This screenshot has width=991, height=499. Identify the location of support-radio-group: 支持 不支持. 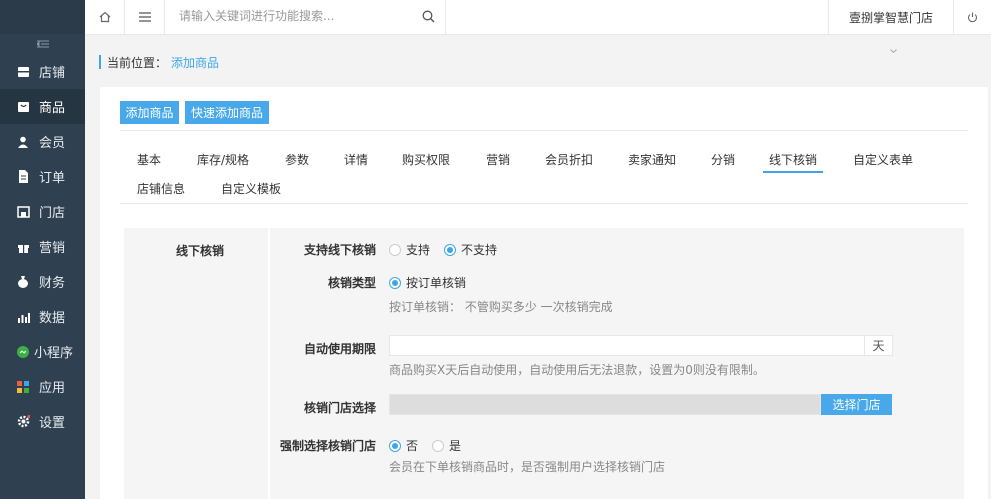
(450, 249).